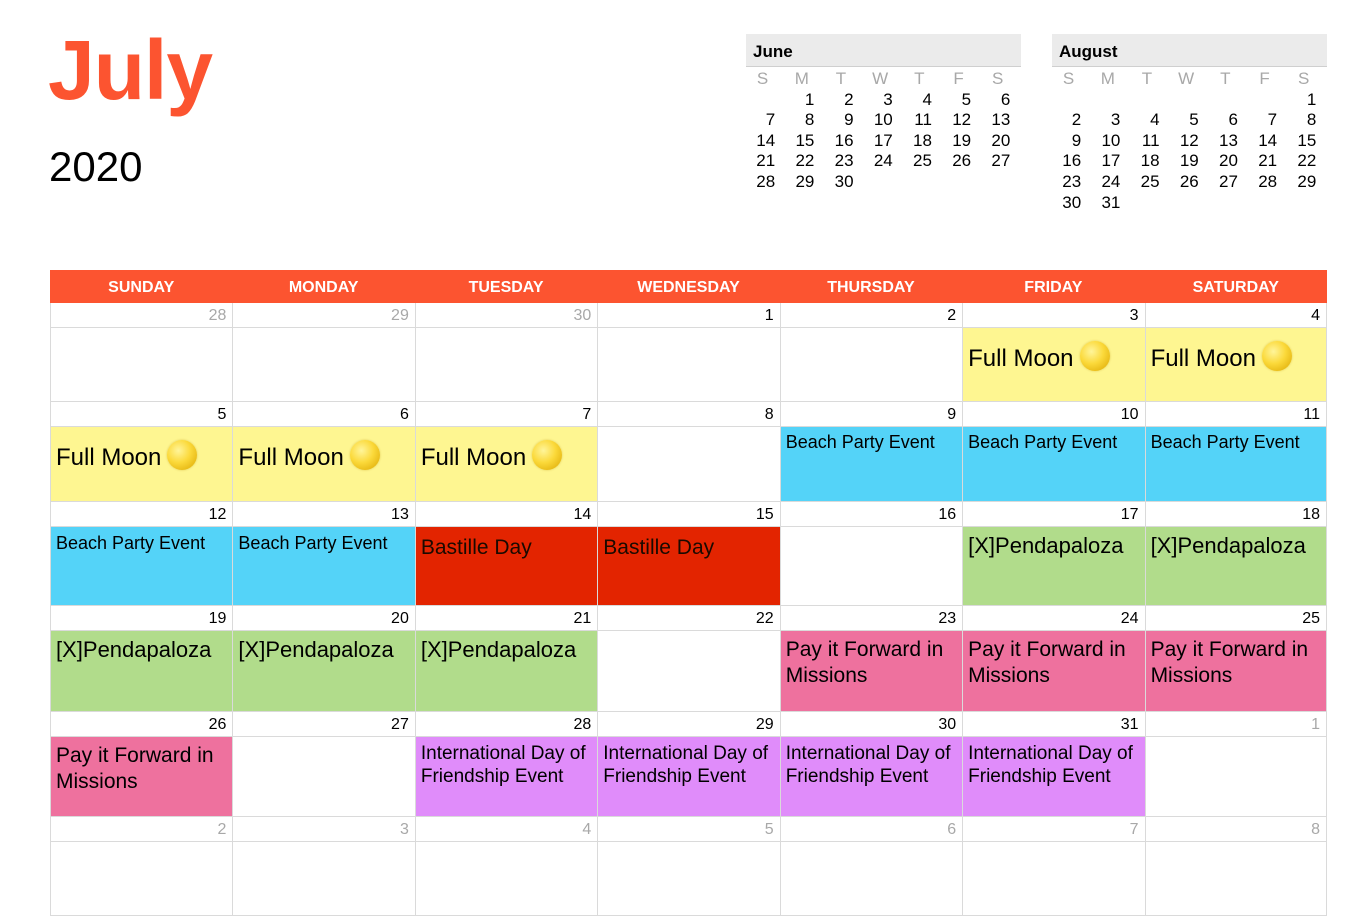 The height and width of the screenshot is (918, 1365). What do you see at coordinates (1189, 120) in the screenshot?
I see `mini-day: 5` at bounding box center [1189, 120].